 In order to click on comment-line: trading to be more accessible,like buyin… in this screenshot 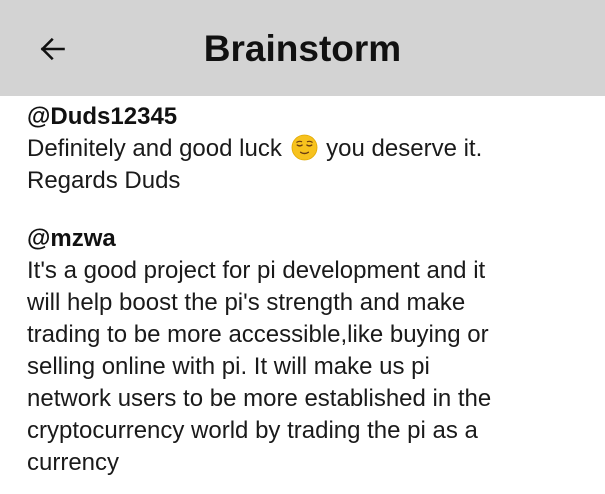, I will do `click(258, 334)`.